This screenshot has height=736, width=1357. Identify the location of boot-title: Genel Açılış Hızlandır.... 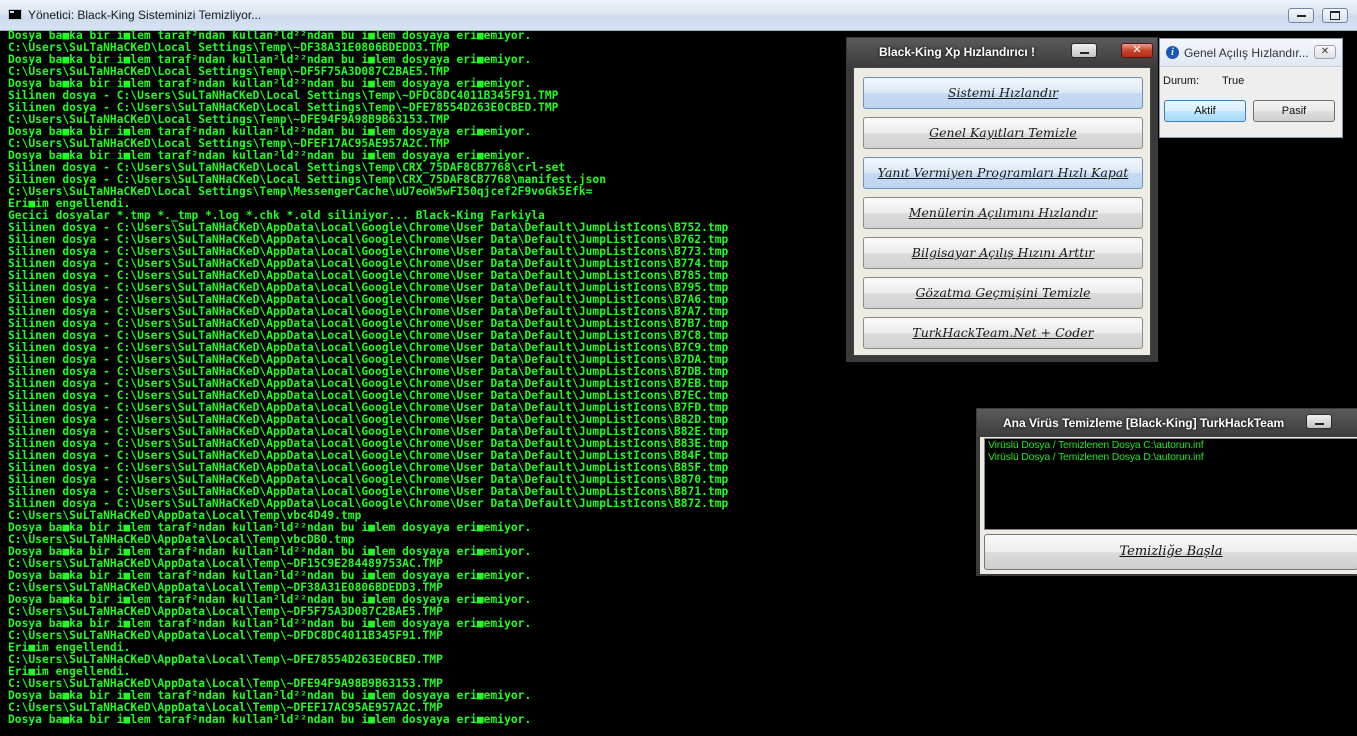
(1246, 53).